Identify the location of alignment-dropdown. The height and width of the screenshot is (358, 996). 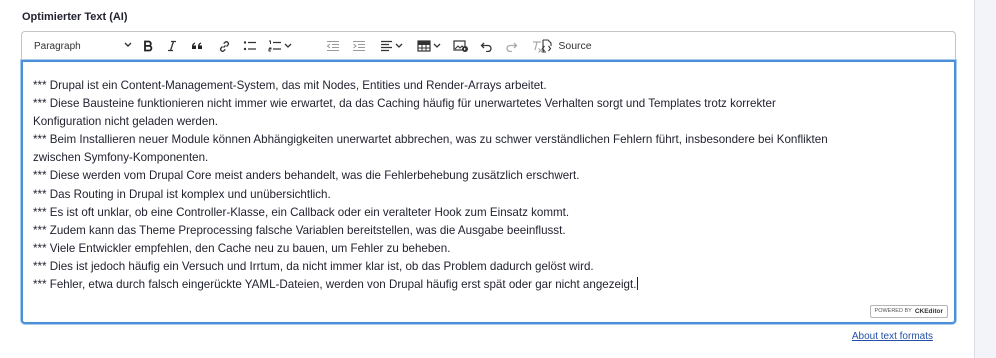
(391, 46).